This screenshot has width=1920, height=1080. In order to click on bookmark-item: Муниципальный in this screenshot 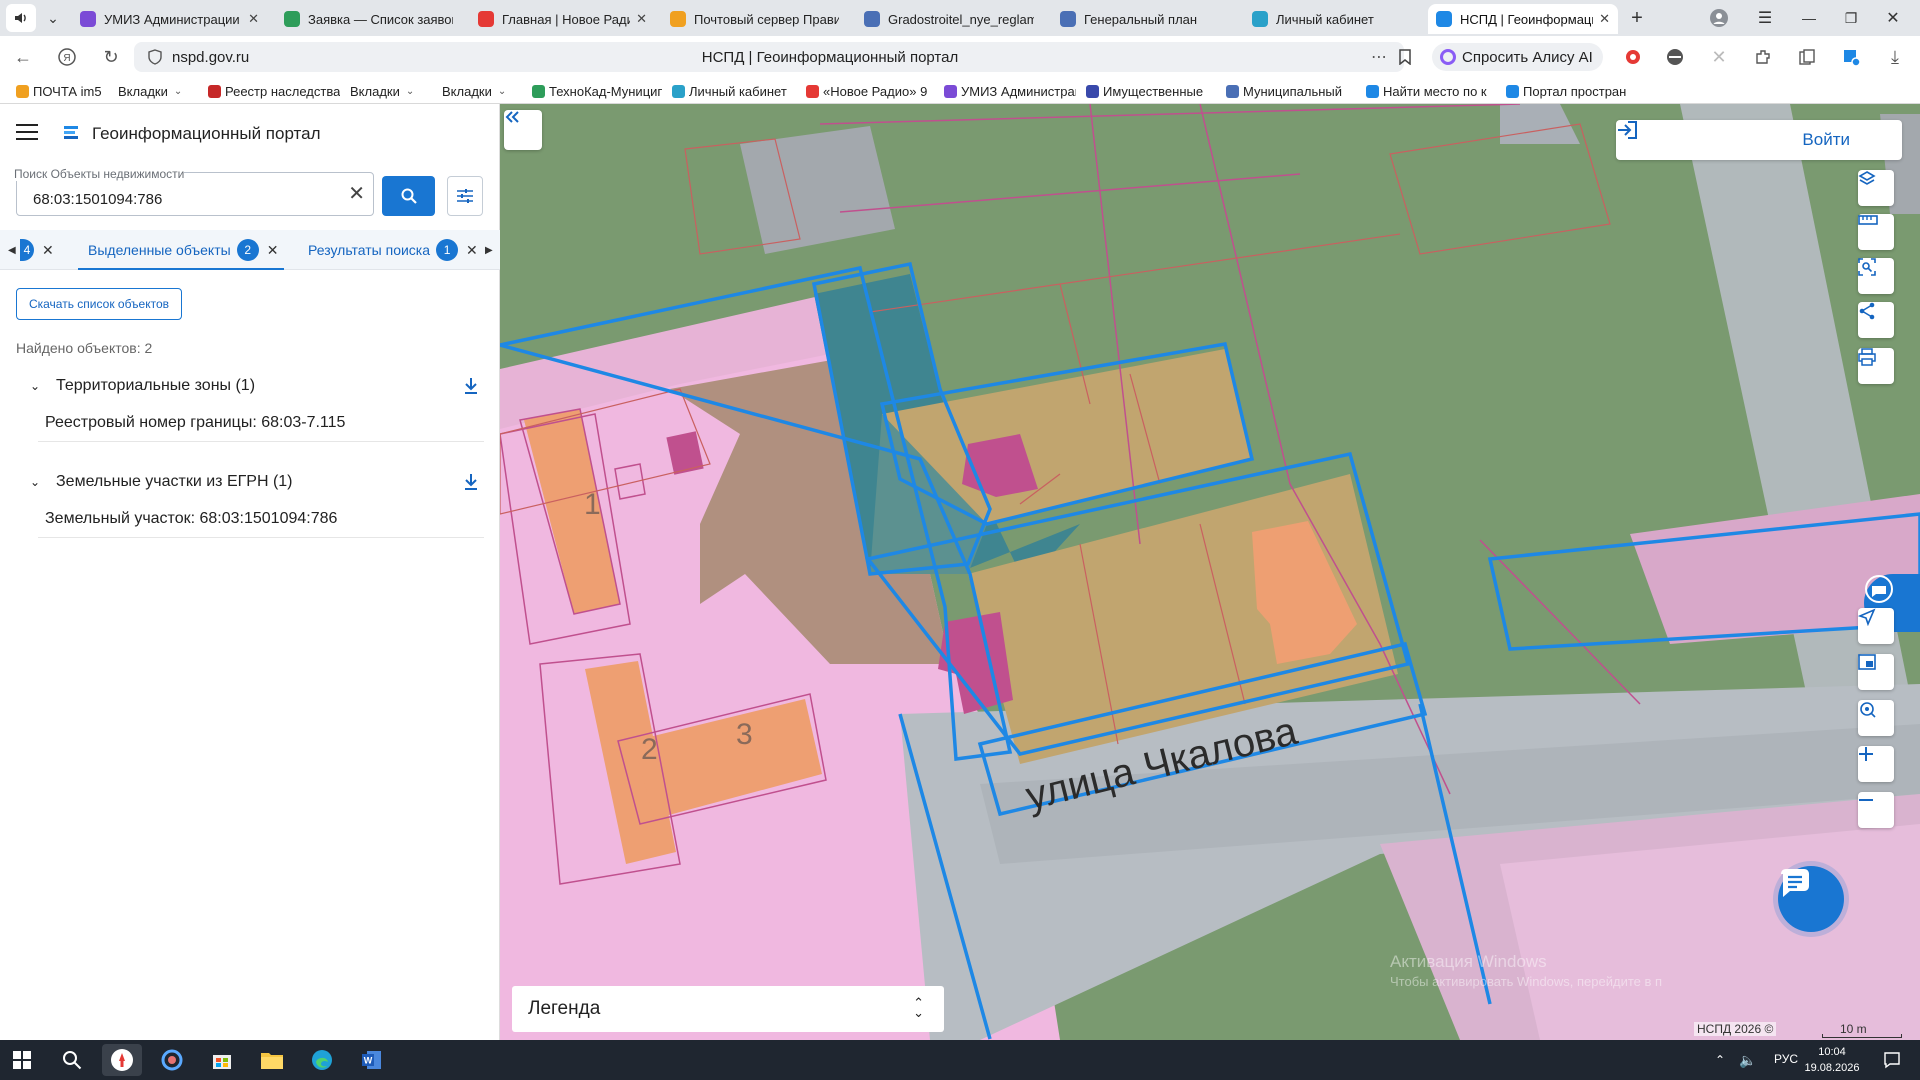, I will do `click(1290, 91)`.